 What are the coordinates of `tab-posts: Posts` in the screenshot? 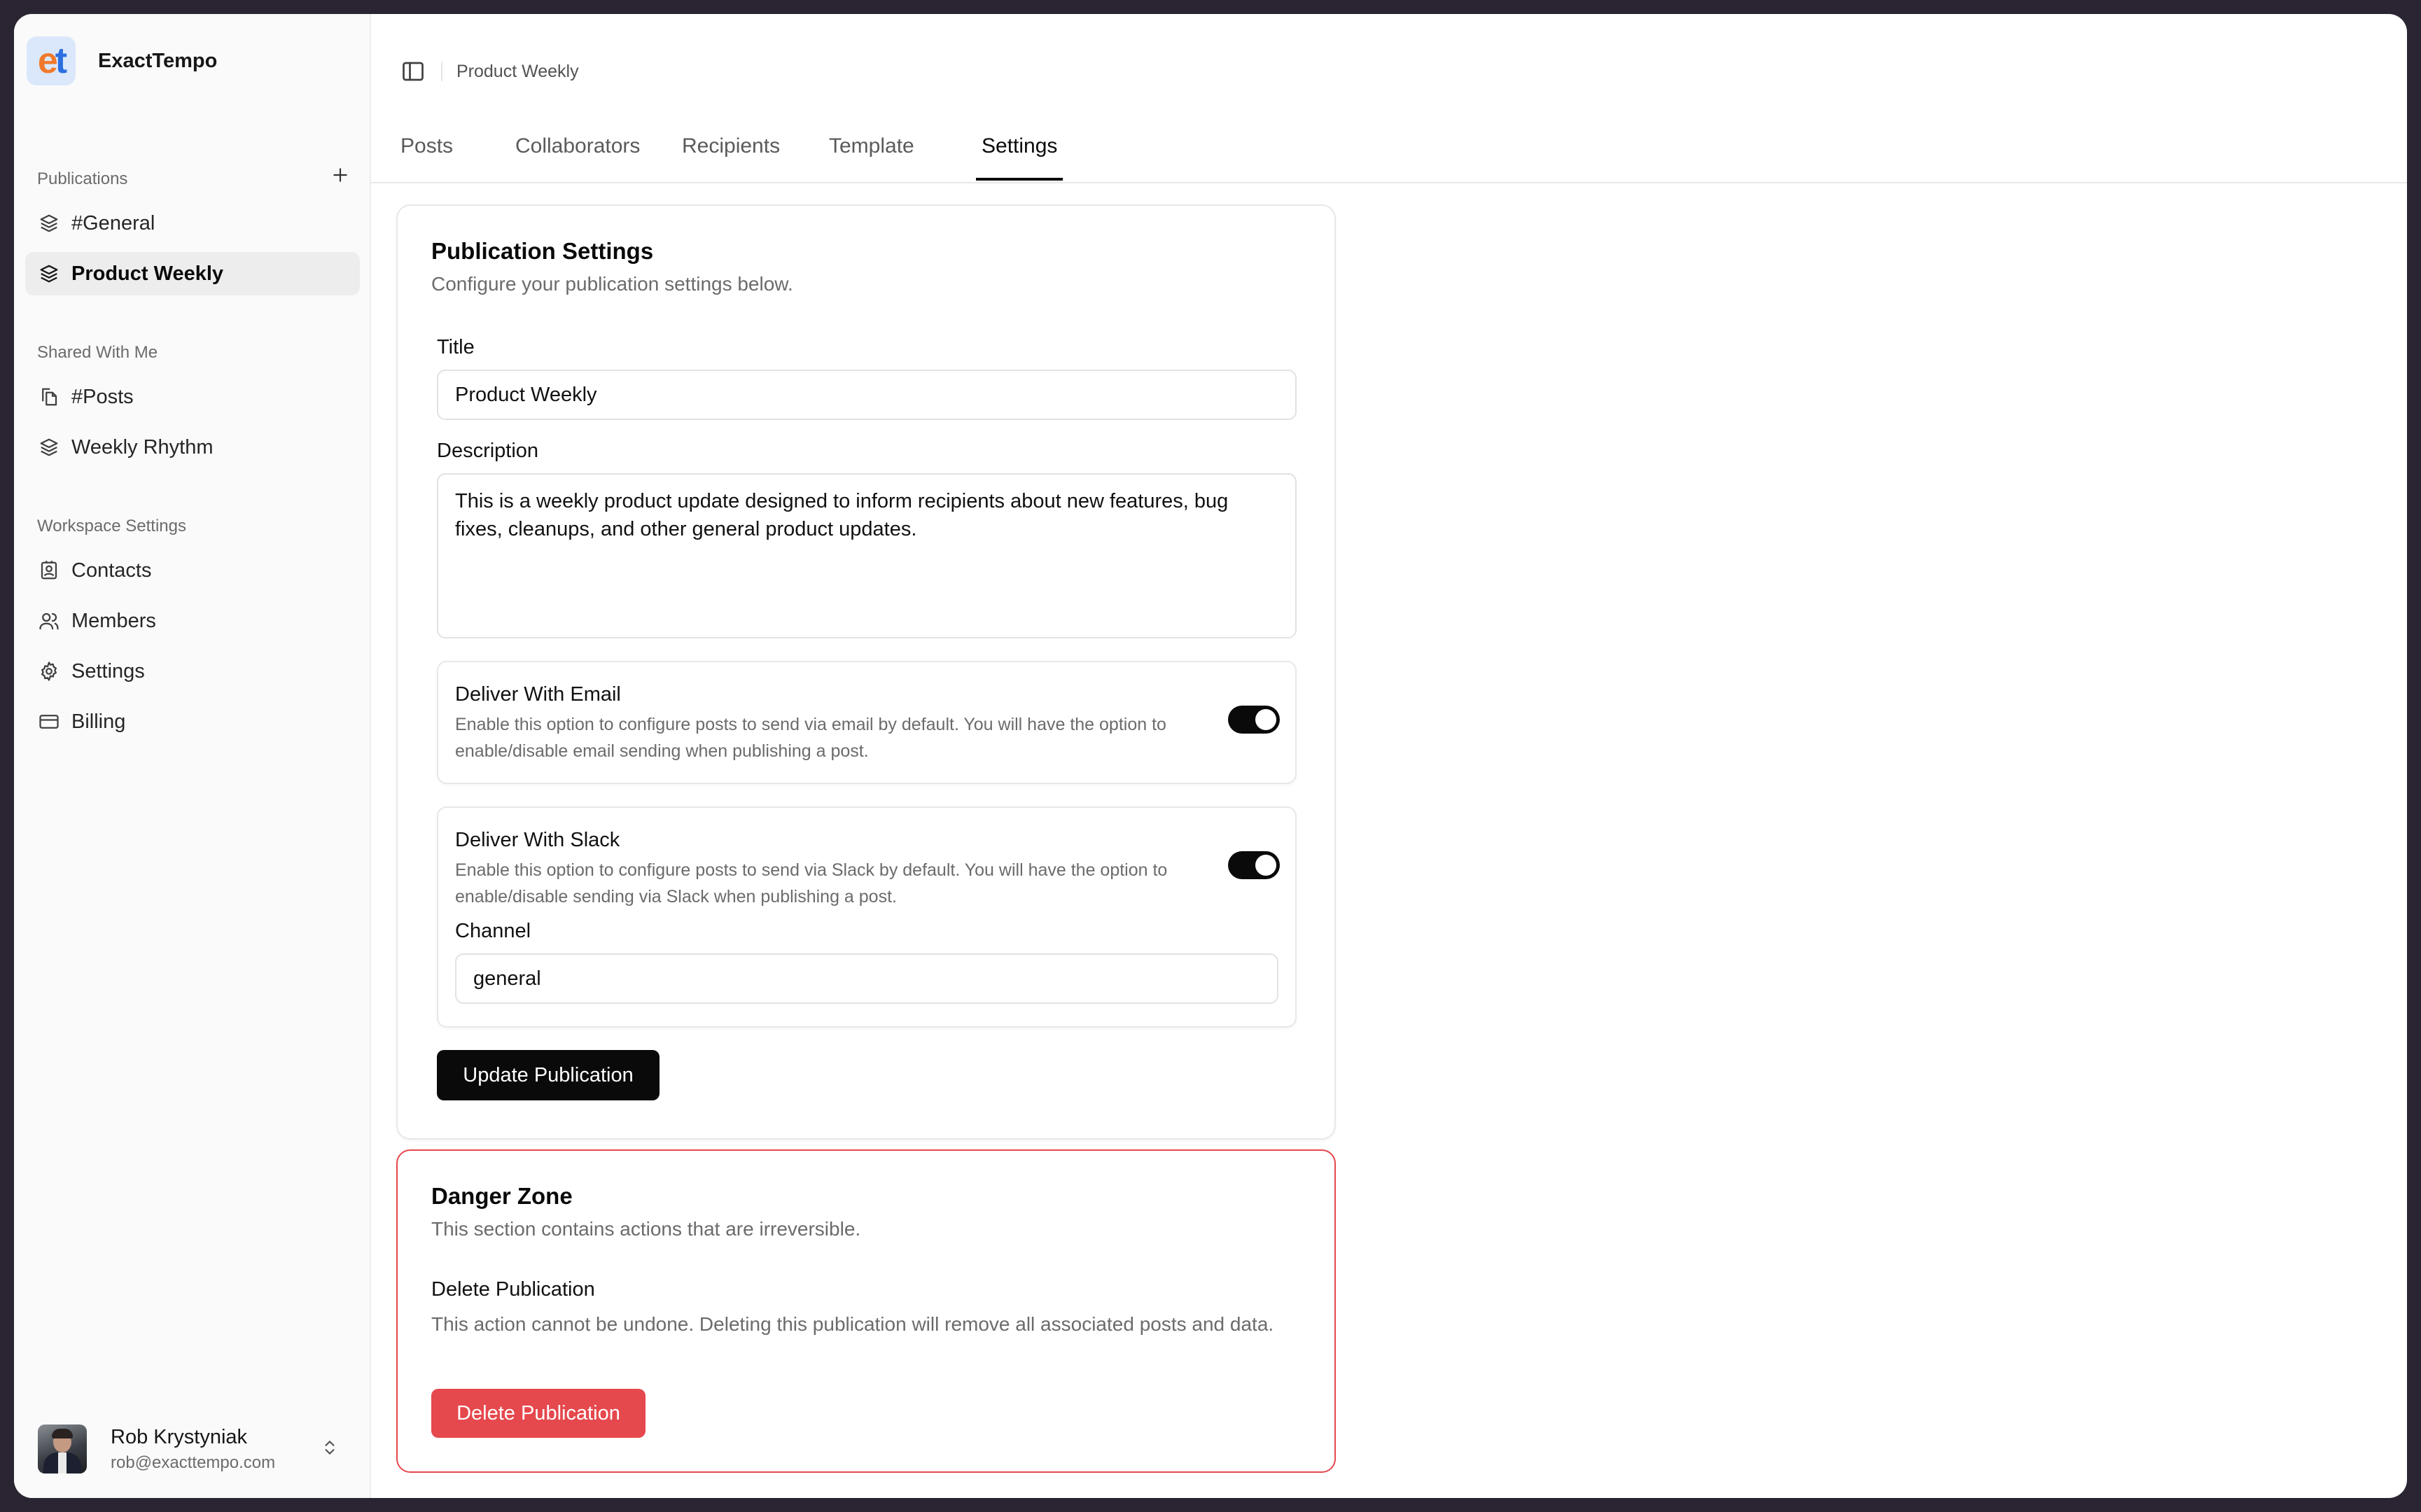 It's located at (427, 157).